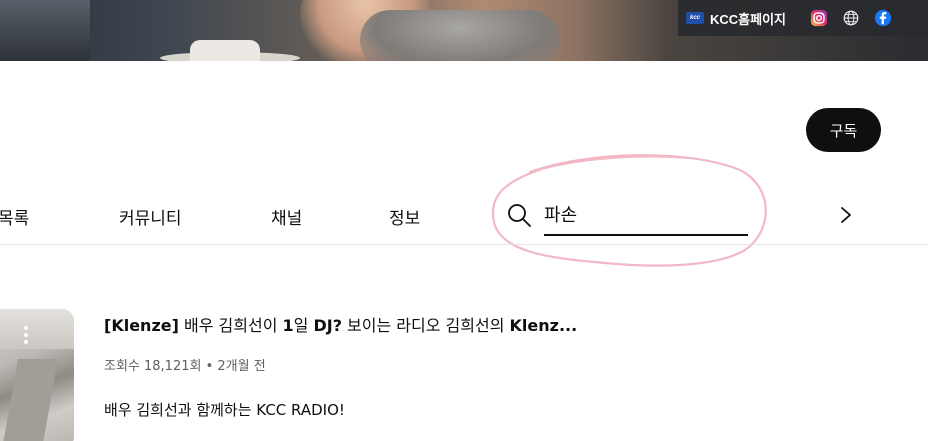 This screenshot has height=441, width=928. I want to click on kcc-logo-icon: kcc, so click(695, 18).